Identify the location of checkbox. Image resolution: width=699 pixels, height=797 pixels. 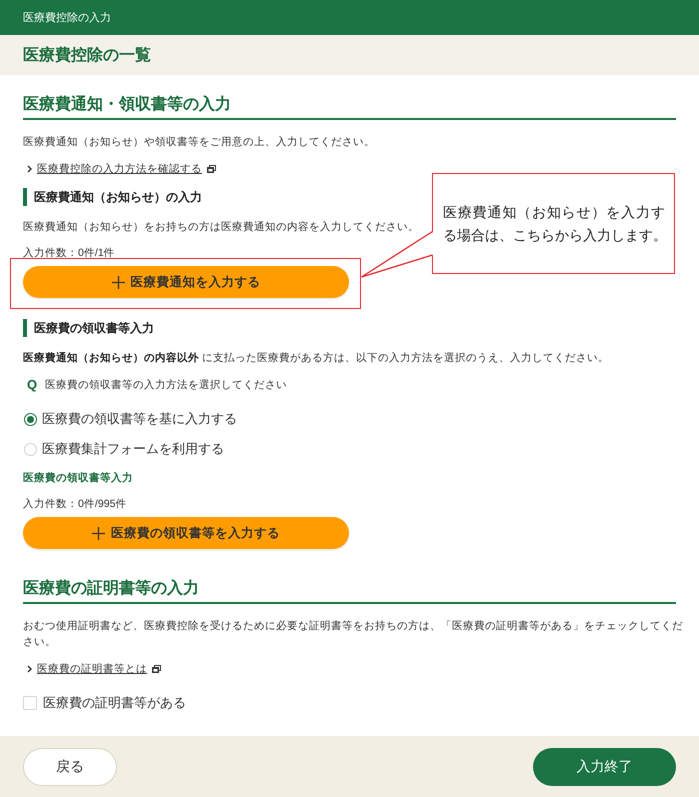
(30, 703).